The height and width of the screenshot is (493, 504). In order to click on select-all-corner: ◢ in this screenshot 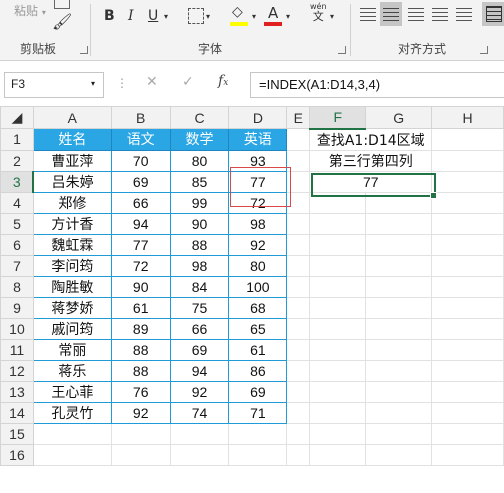, I will do `click(17, 117)`.